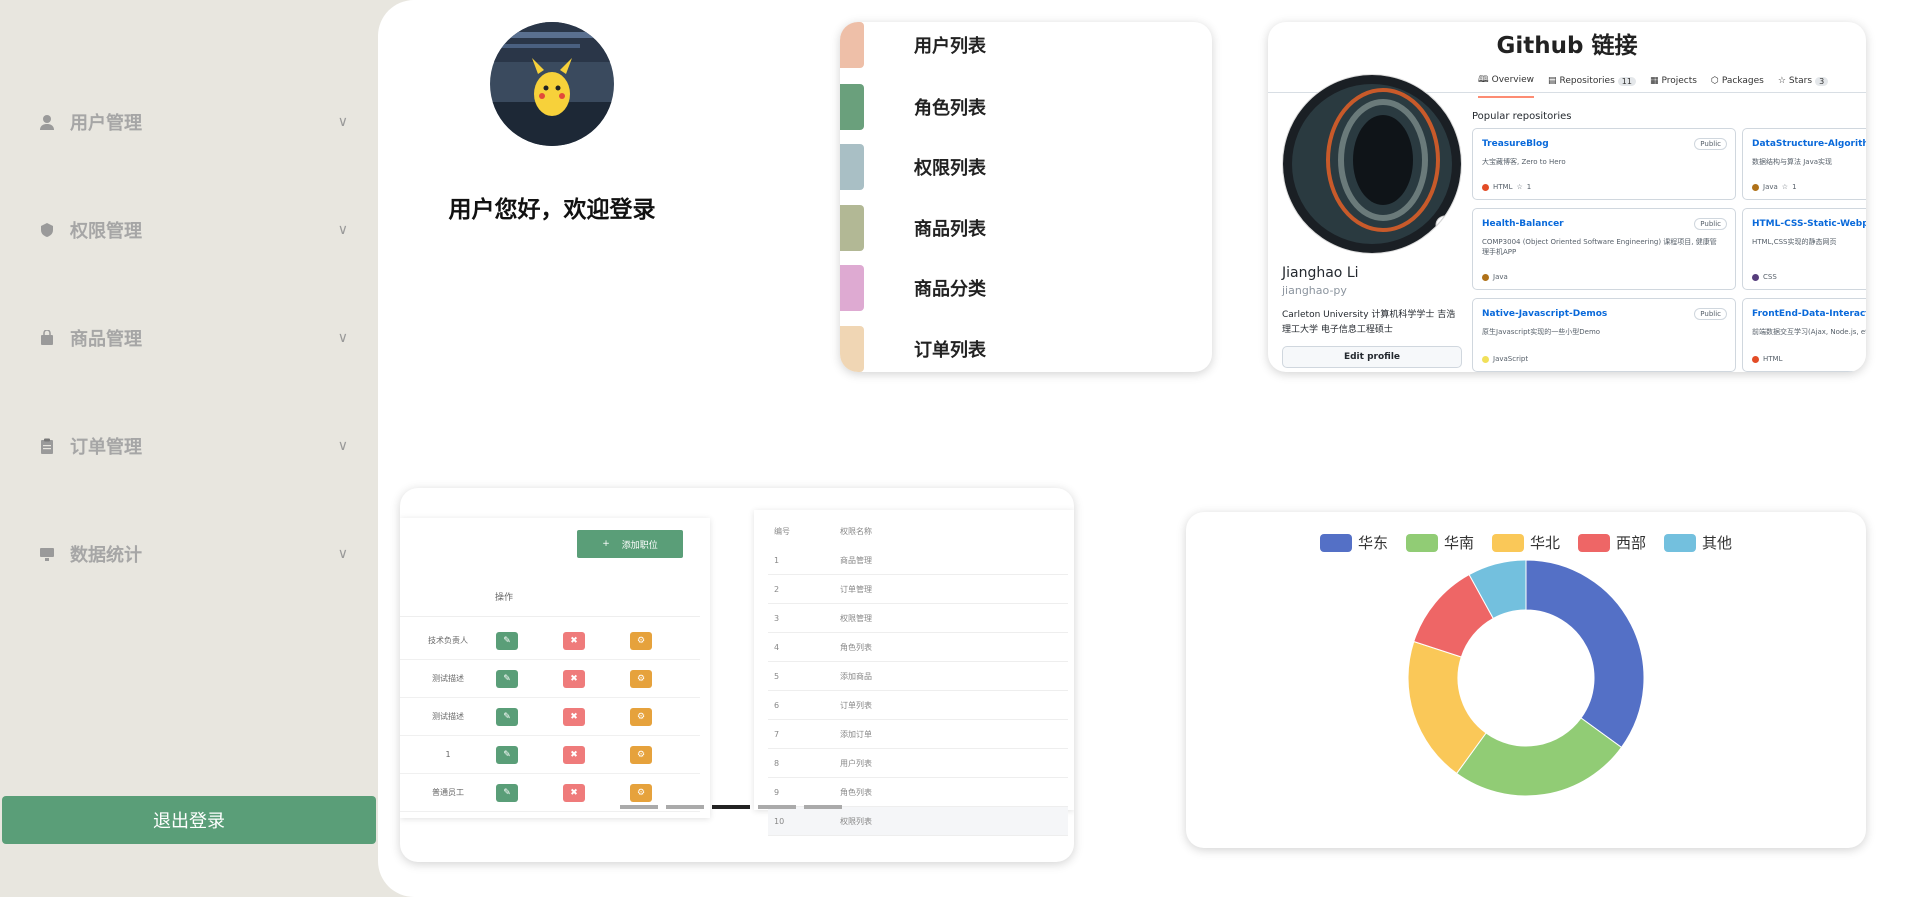 The height and width of the screenshot is (897, 1915). Describe the element at coordinates (918, 705) in the screenshot. I see `table-row: 6 订单列表` at that location.